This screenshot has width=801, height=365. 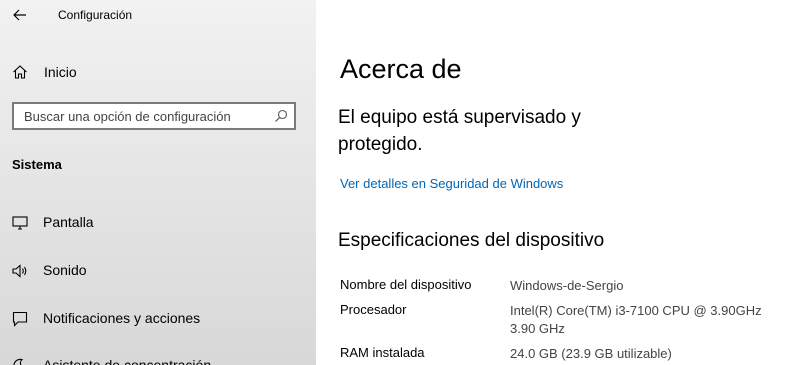 I want to click on sidebar-item-label: Sonido, so click(x=65, y=270).